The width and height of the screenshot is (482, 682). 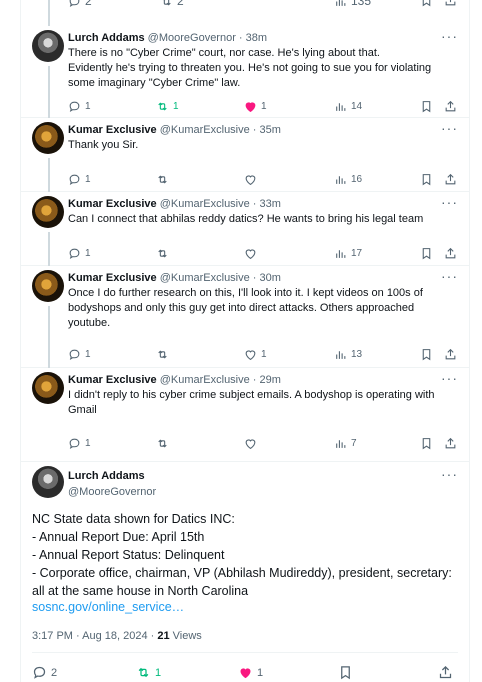 I want to click on views-button: 16, so click(x=348, y=179).